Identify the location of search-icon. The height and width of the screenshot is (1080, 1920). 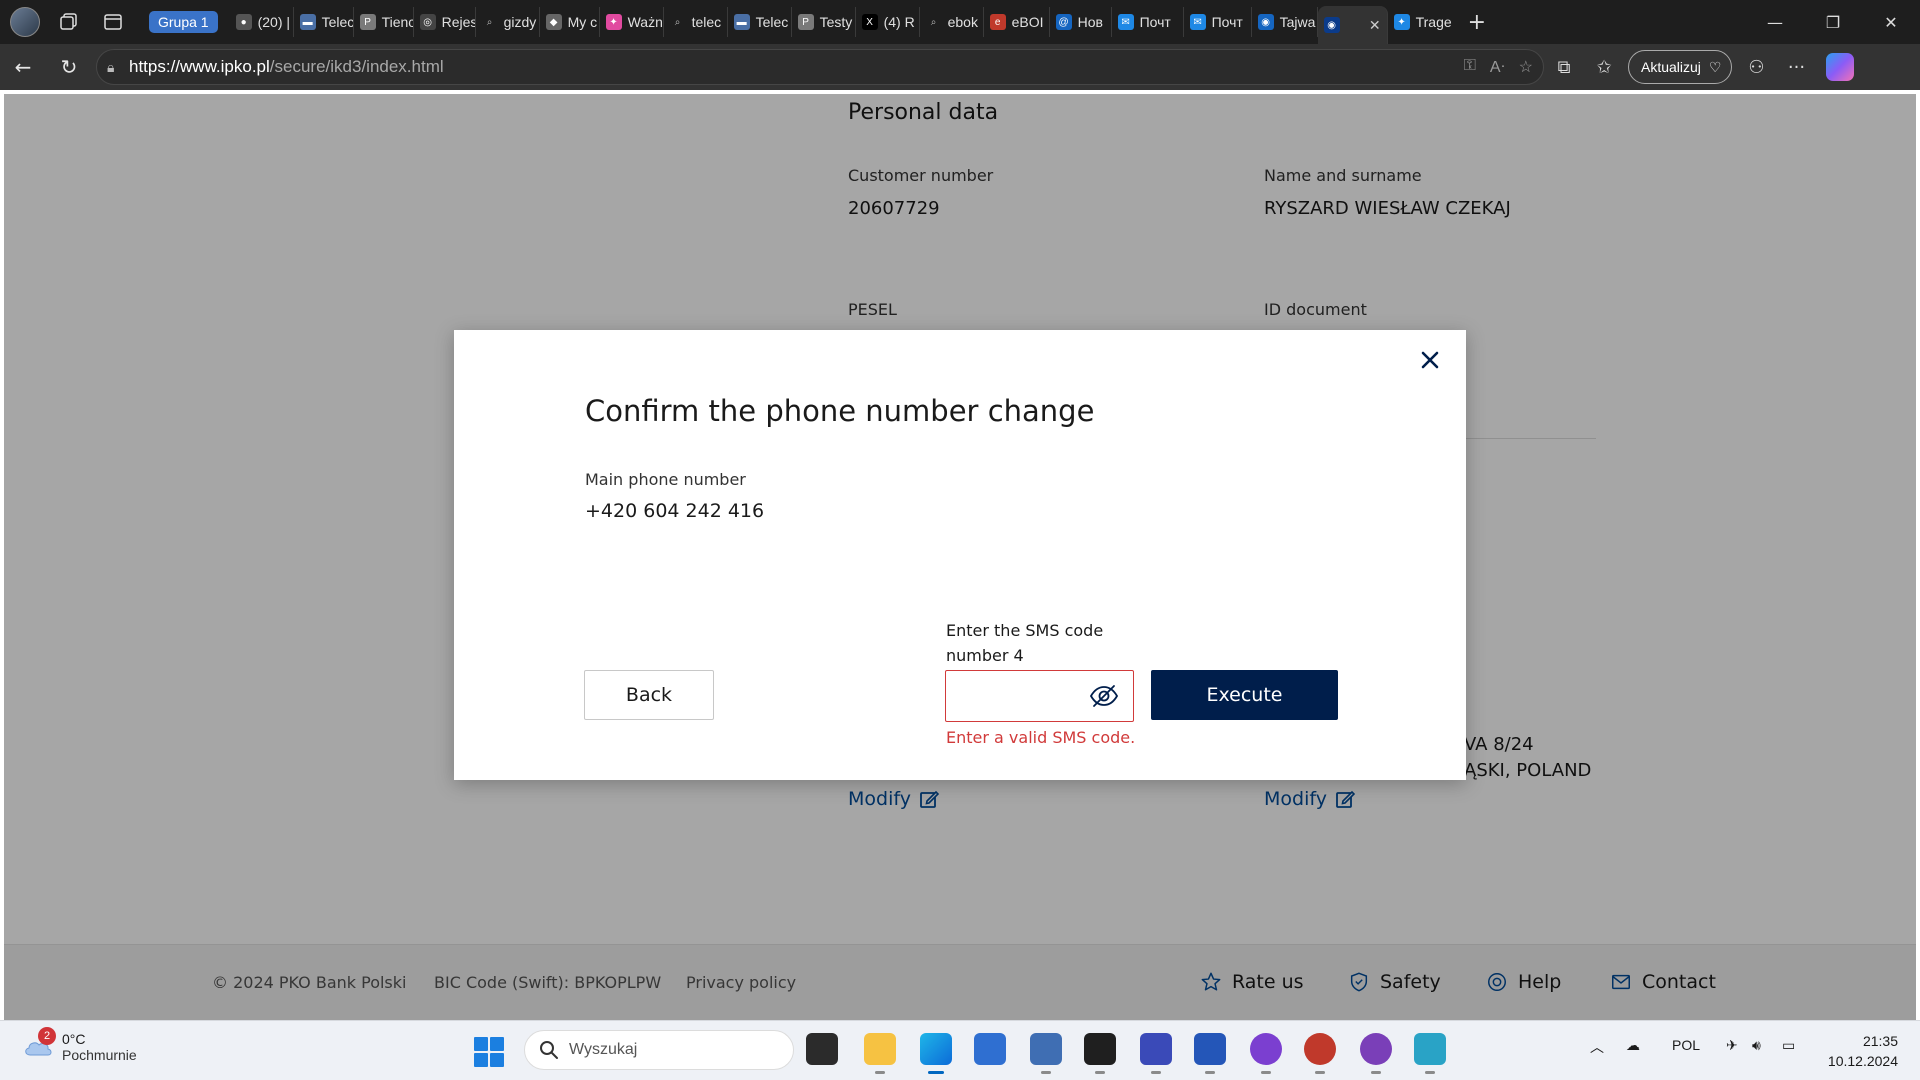
(549, 1050).